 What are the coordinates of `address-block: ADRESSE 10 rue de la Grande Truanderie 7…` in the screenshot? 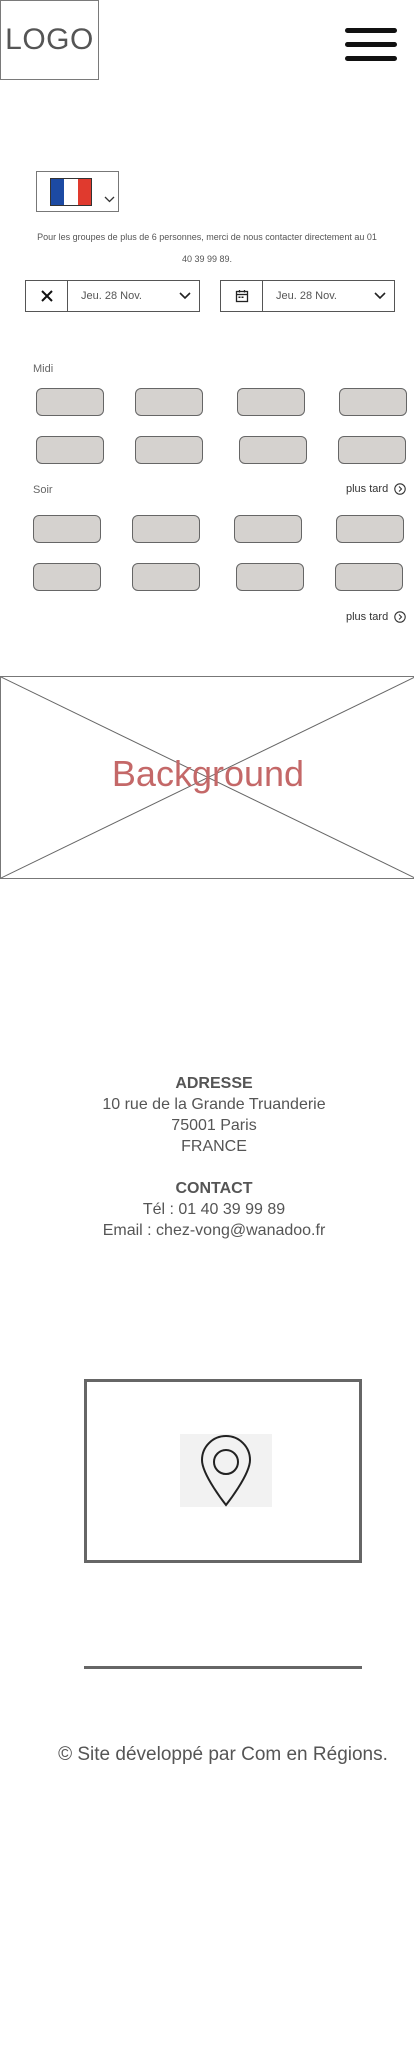 It's located at (207, 1115).